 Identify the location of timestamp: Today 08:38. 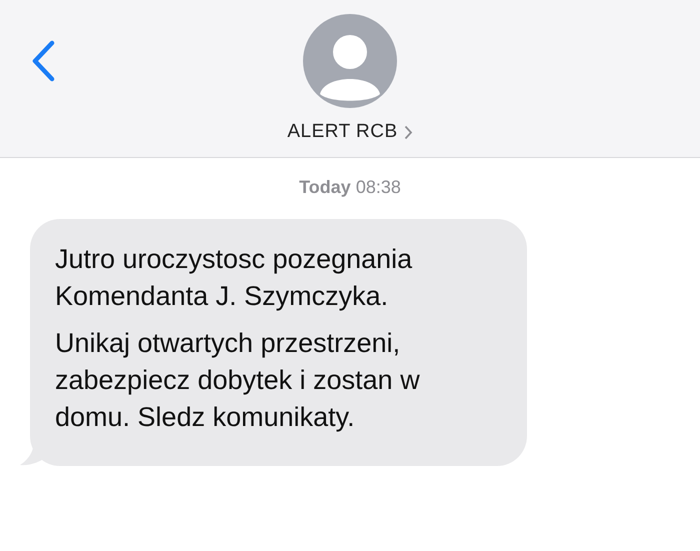
(350, 187).